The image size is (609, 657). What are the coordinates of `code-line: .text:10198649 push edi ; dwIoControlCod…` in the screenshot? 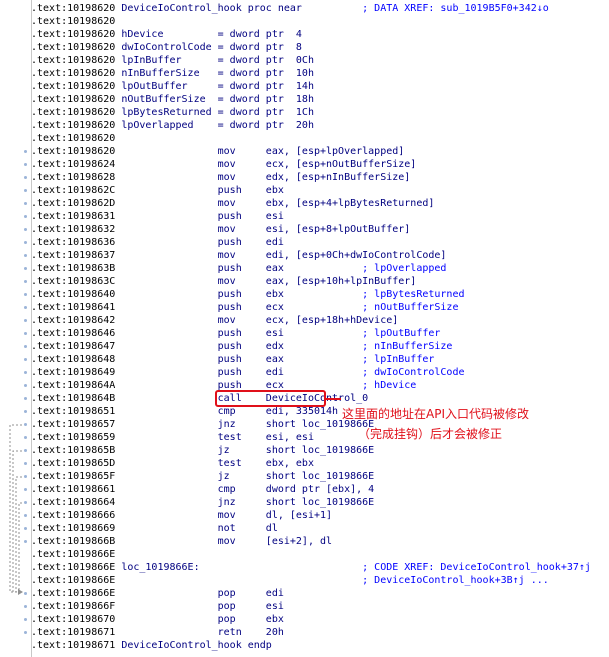 It's located at (248, 372).